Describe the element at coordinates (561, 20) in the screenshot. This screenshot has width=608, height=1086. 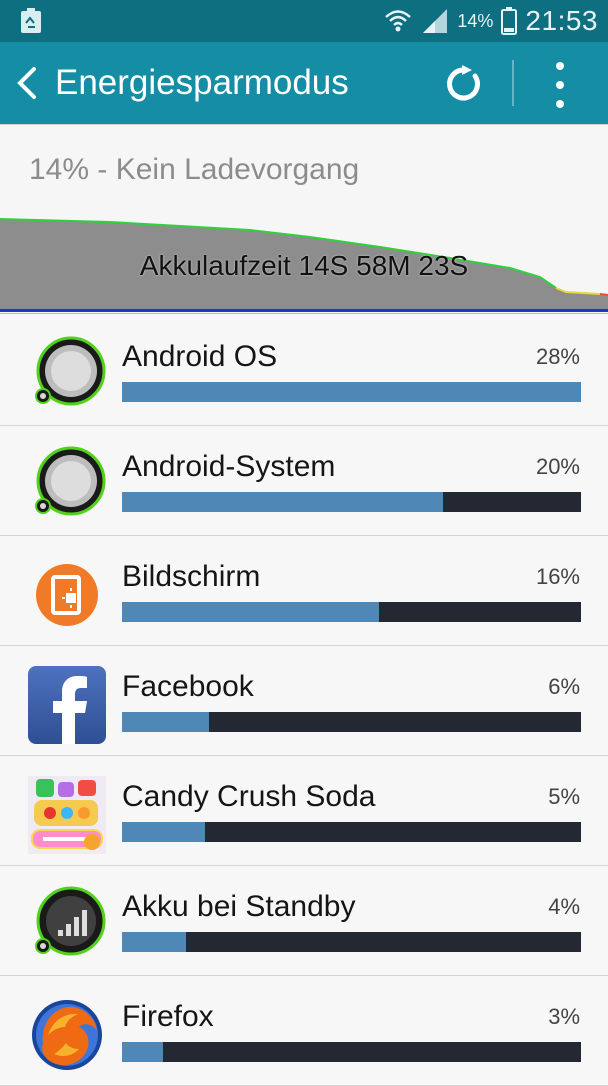
I see `clock: 21:53` at that location.